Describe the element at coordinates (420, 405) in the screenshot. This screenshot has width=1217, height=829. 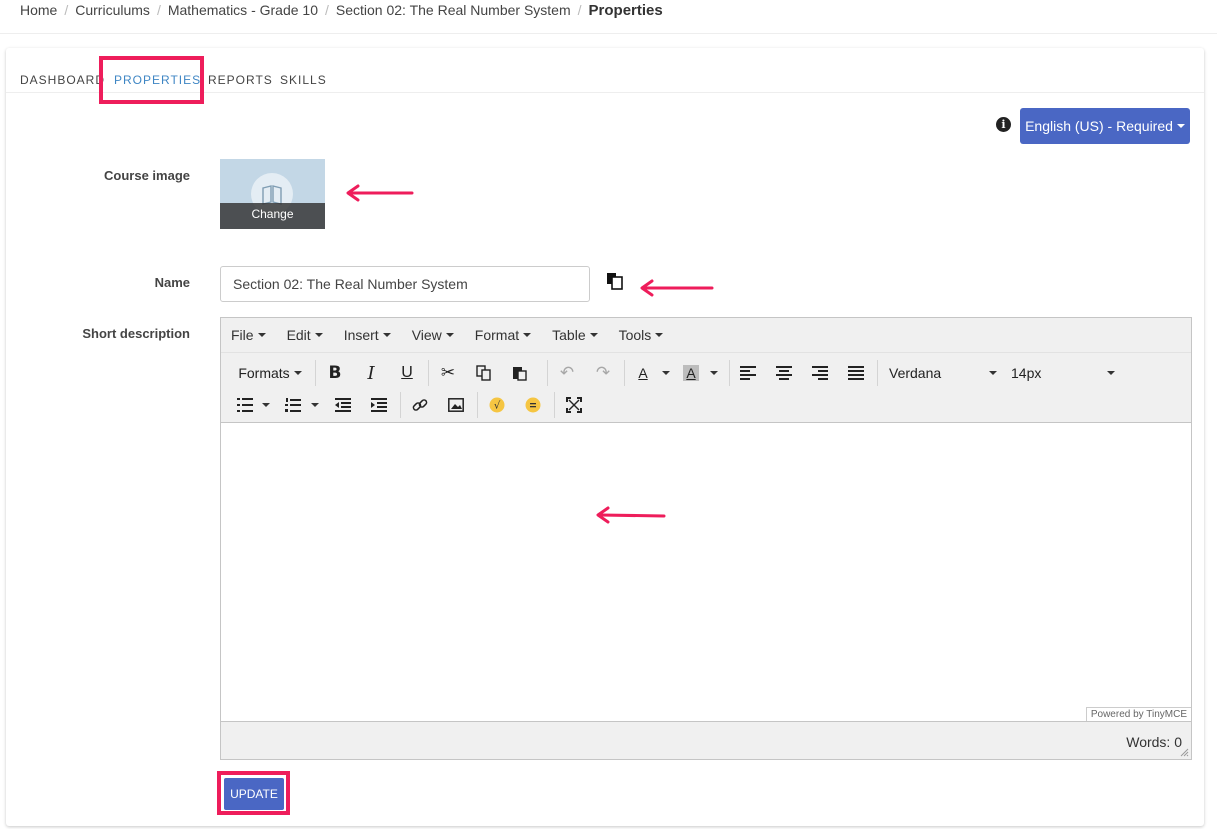
I see `link-icon` at that location.